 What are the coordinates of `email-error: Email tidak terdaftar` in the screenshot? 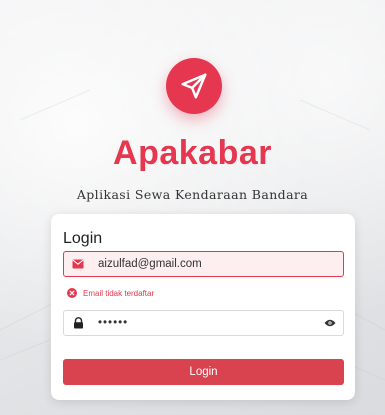 It's located at (110, 293).